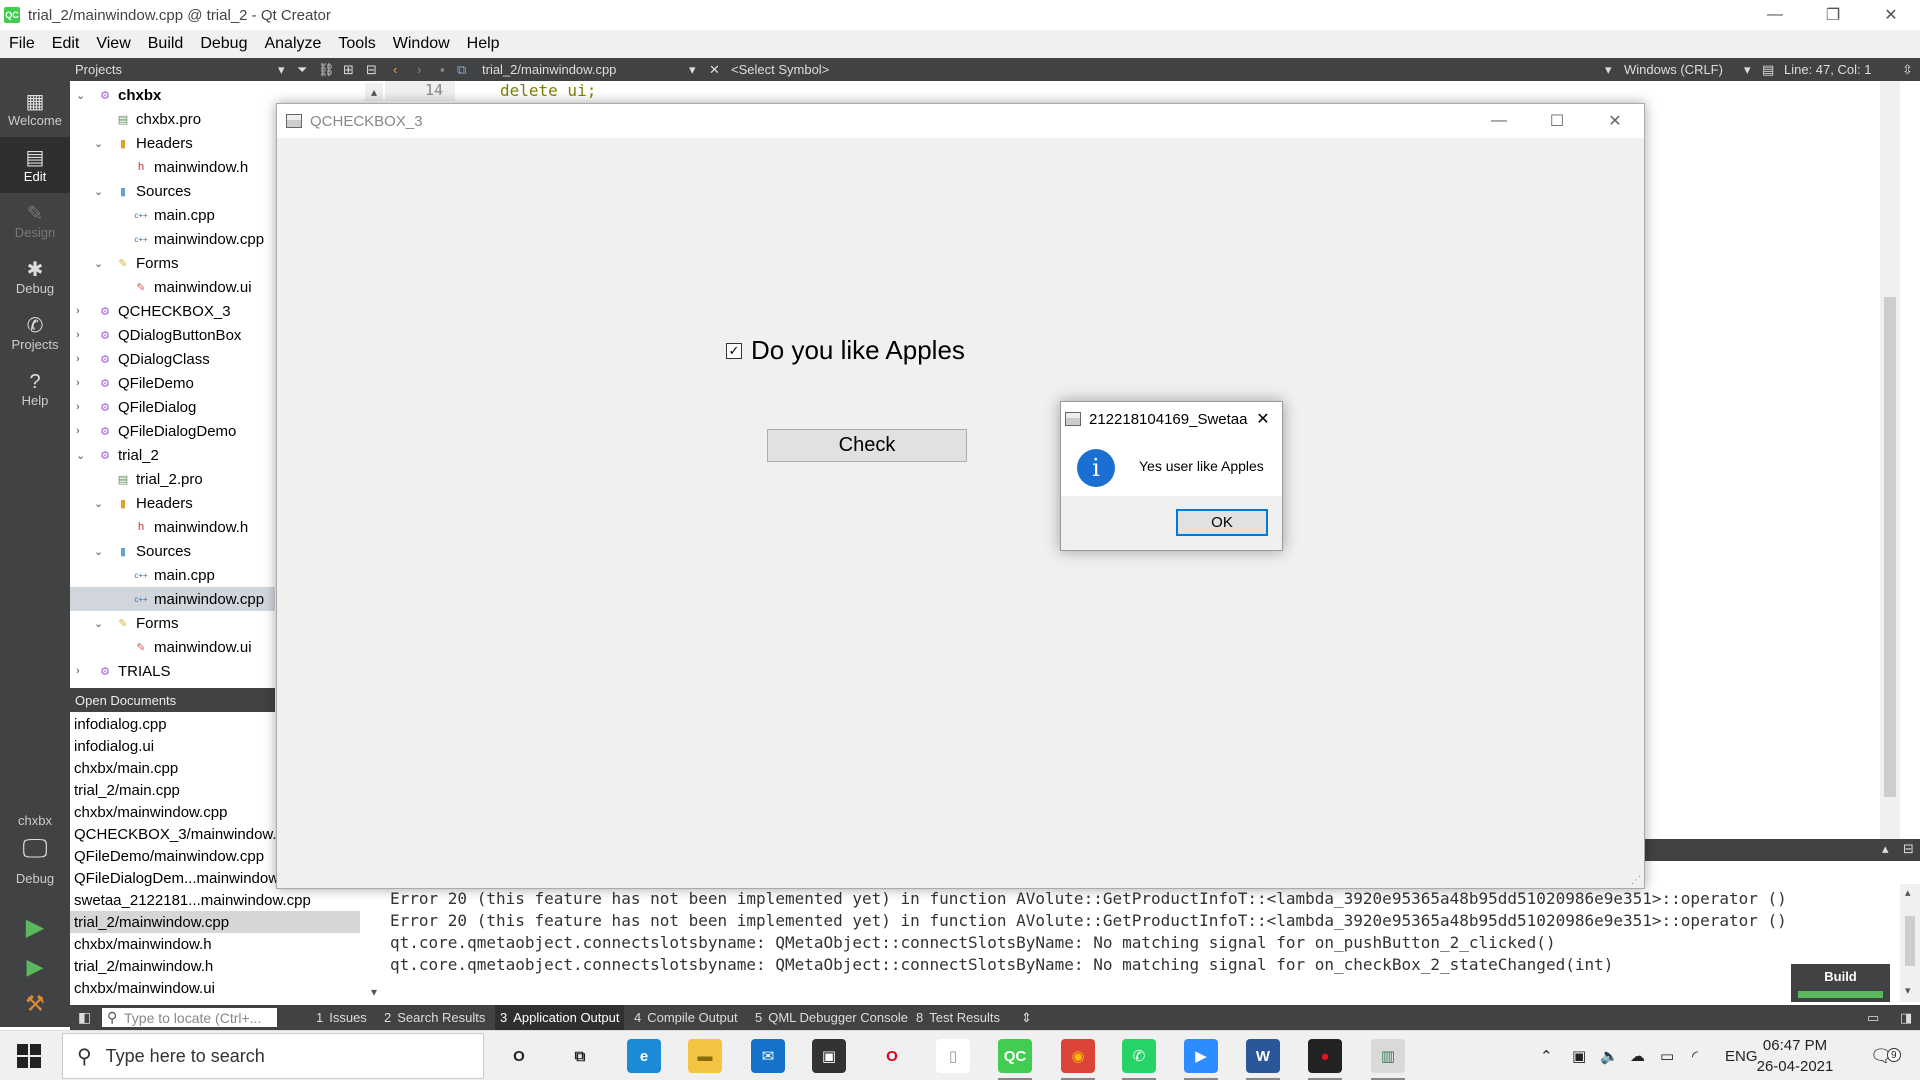 The image size is (1920, 1080). What do you see at coordinates (172, 431) in the screenshot?
I see `tree-item: › ⚙ QFileDialogDemo` at bounding box center [172, 431].